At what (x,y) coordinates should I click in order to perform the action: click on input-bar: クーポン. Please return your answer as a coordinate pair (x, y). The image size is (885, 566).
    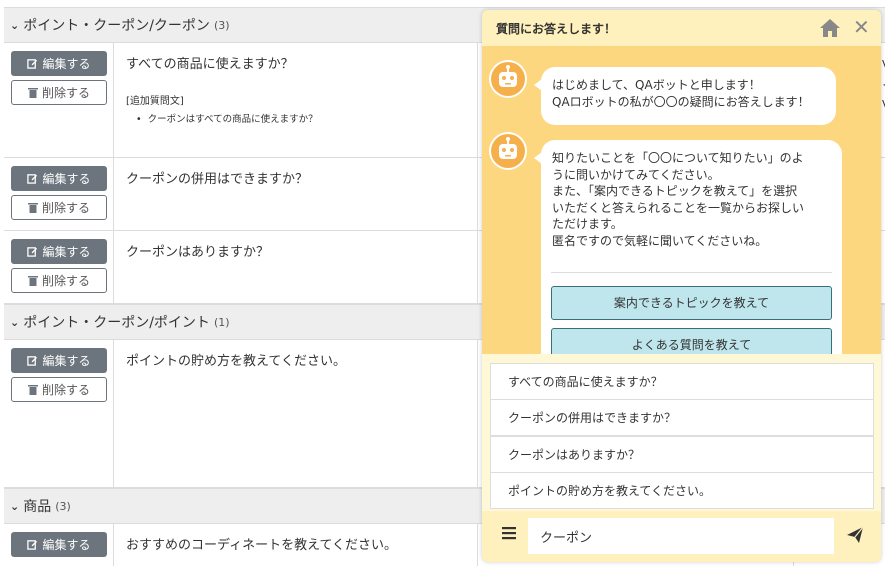
    Looking at the image, I should click on (681, 536).